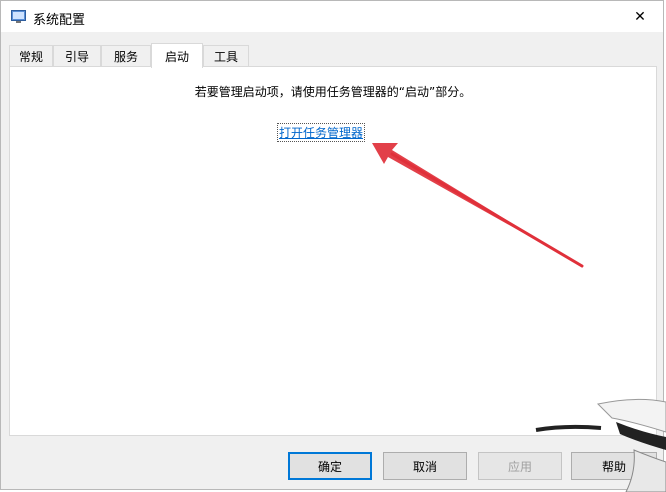  I want to click on open-task-manager-link: 打开任务管理器, so click(321, 132).